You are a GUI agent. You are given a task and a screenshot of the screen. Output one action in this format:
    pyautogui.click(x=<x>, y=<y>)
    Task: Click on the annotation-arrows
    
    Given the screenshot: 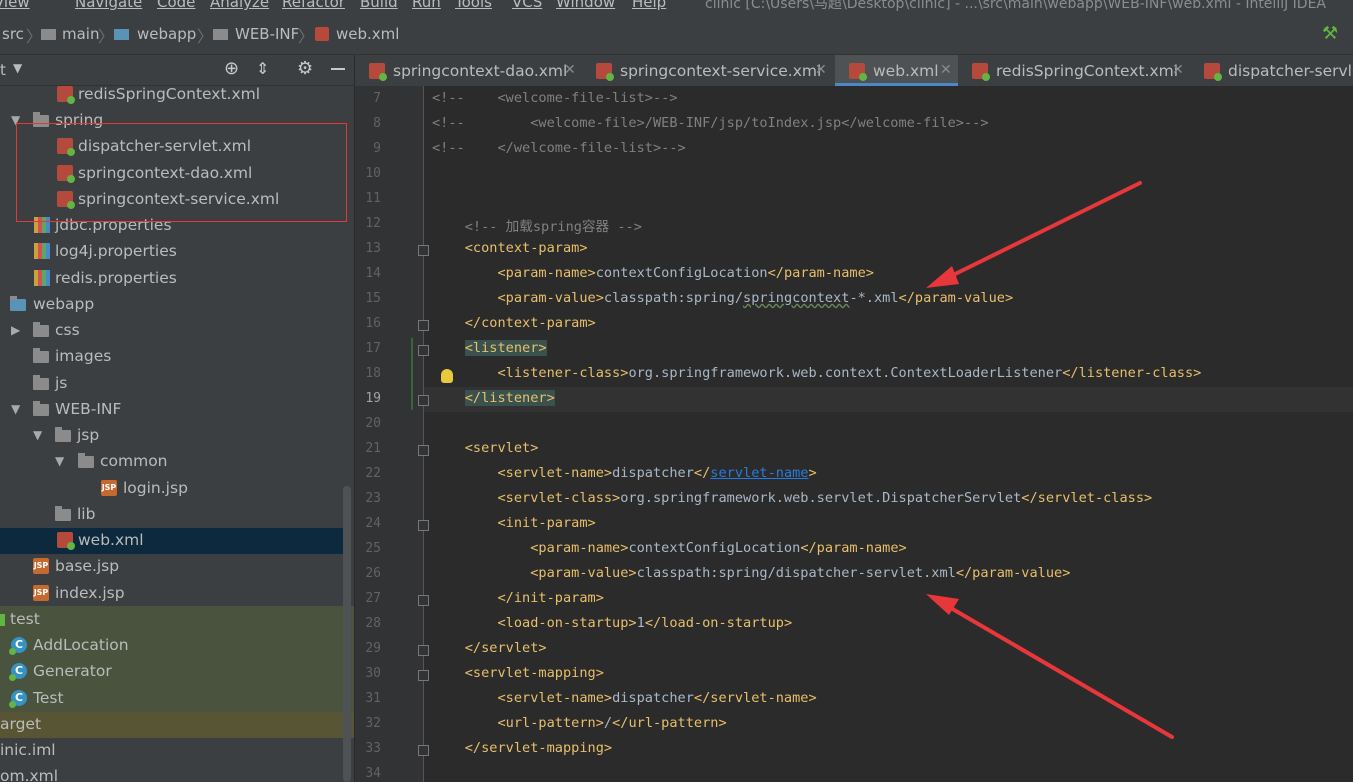 What is the action you would take?
    pyautogui.click(x=1050, y=460)
    